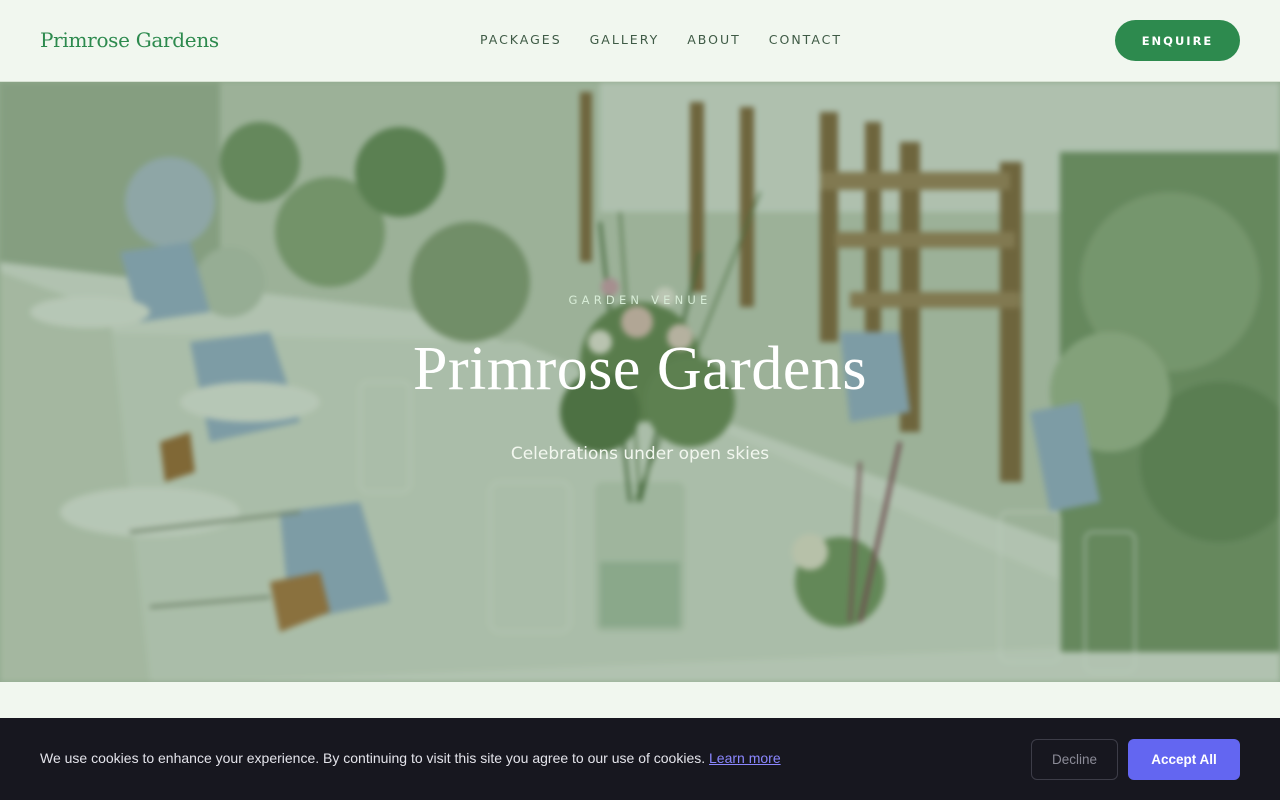 This screenshot has width=1280, height=800. I want to click on nav-link-contact: CONTACT, so click(805, 39).